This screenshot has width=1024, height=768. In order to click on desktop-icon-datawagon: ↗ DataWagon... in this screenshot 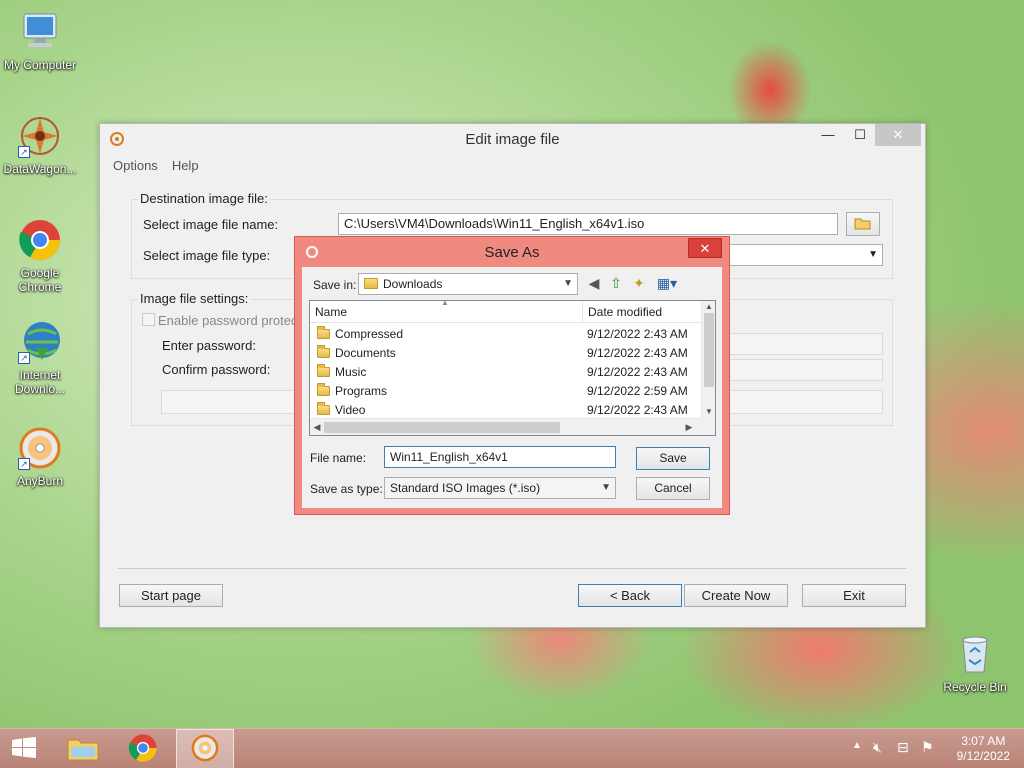, I will do `click(40, 145)`.